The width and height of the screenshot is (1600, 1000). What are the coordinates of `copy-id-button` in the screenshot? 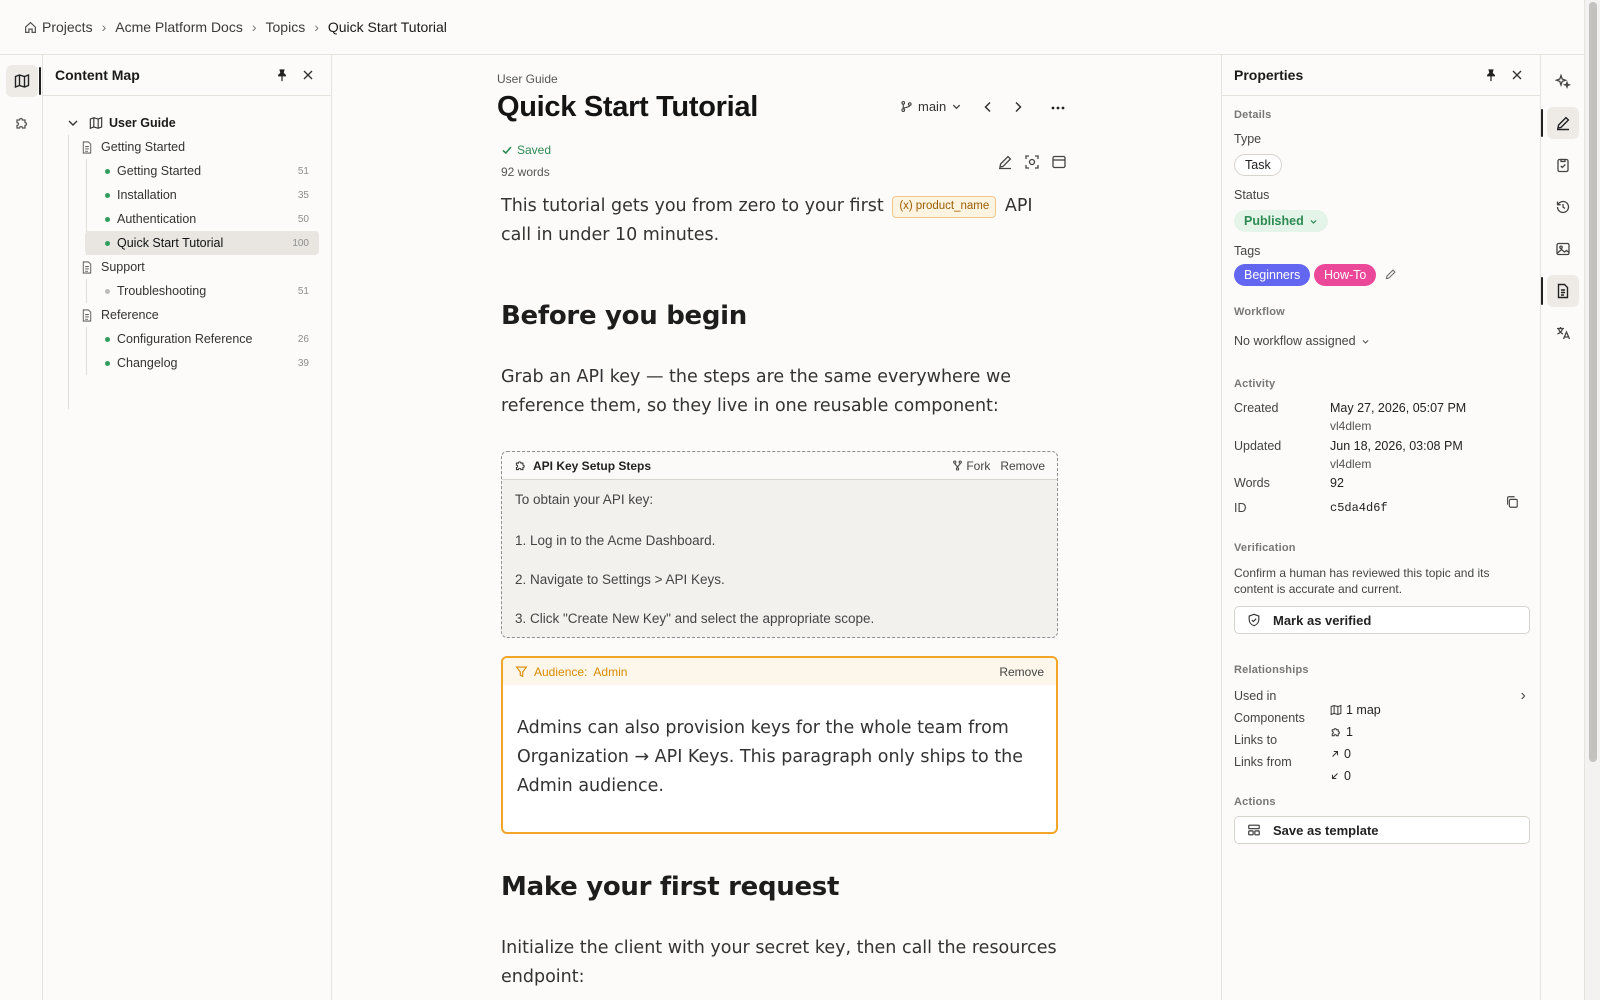 It's located at (1512, 502).